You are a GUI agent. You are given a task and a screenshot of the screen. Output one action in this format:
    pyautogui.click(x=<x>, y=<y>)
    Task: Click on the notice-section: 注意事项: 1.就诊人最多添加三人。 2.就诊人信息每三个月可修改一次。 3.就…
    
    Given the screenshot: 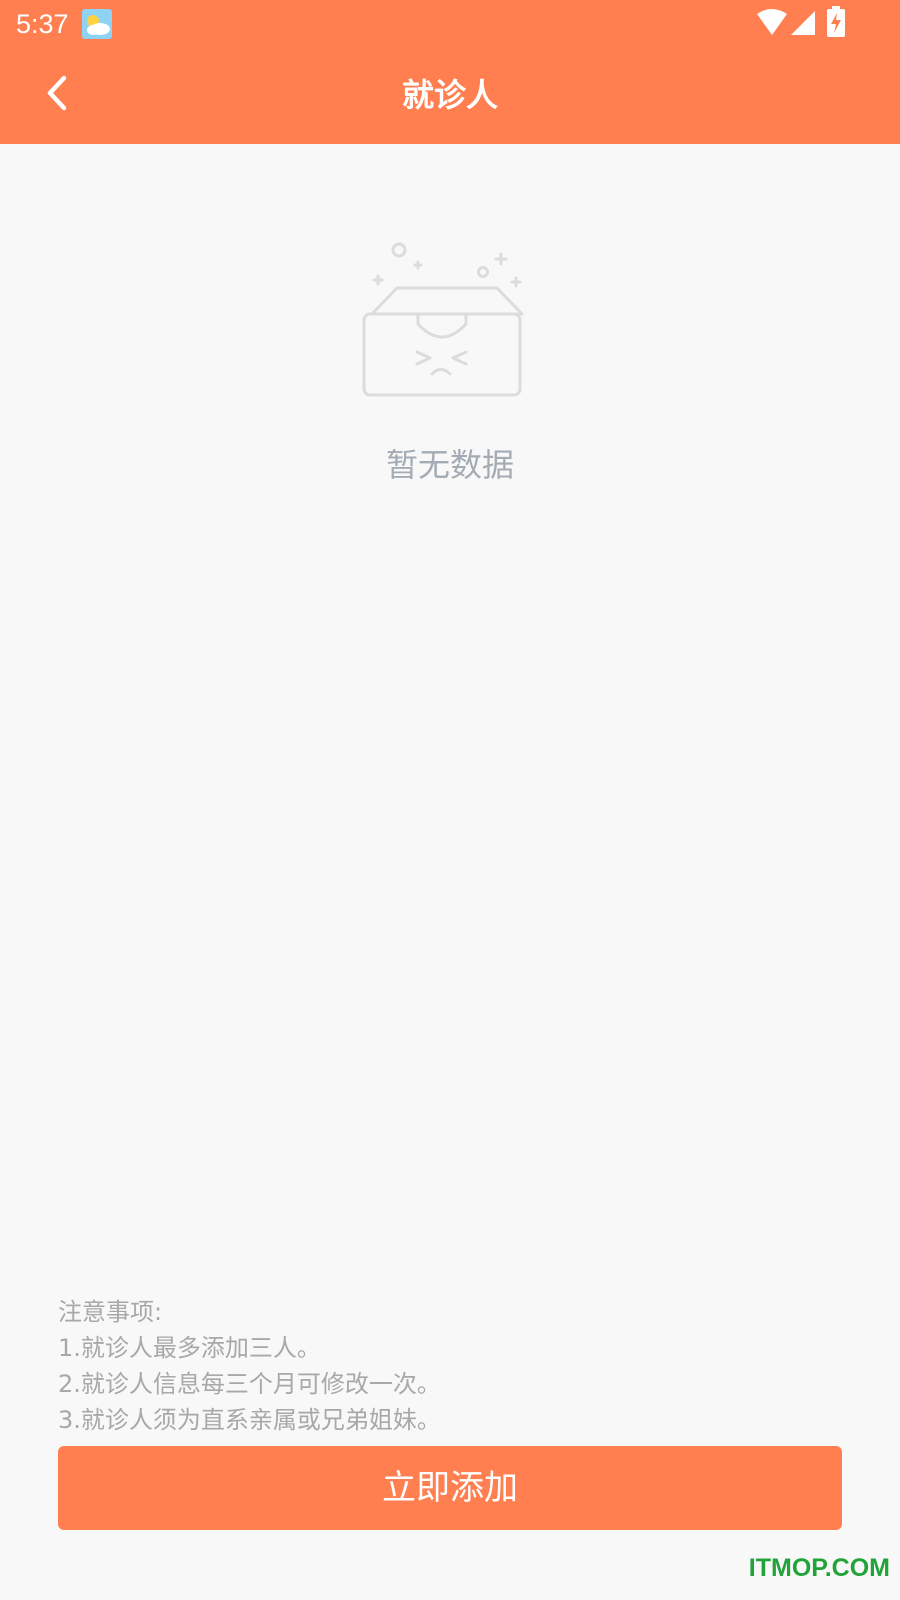 What is the action you would take?
    pyautogui.click(x=458, y=1366)
    